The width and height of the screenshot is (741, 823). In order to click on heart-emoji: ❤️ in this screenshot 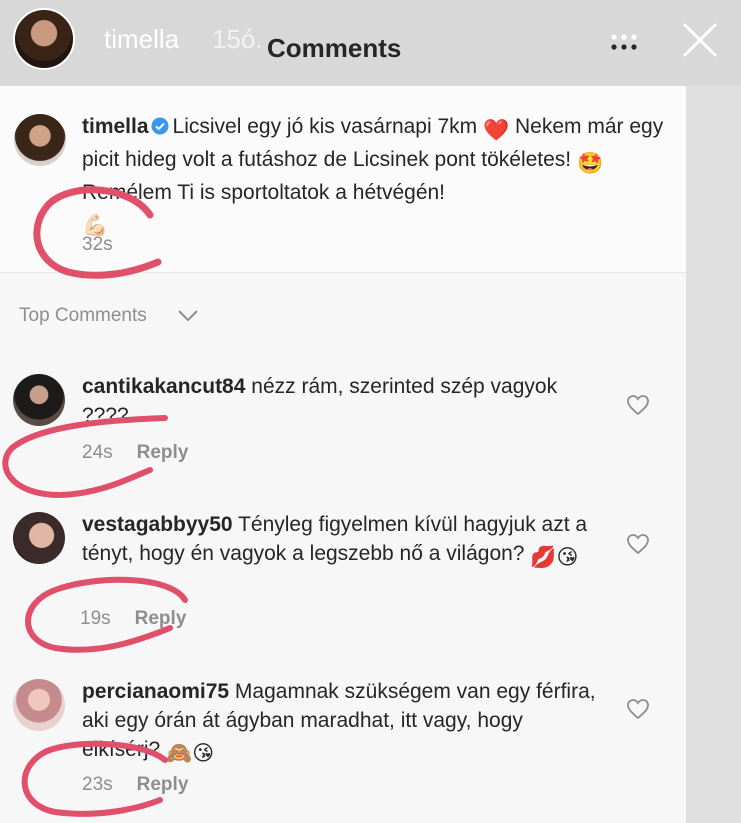, I will do `click(496, 130)`.